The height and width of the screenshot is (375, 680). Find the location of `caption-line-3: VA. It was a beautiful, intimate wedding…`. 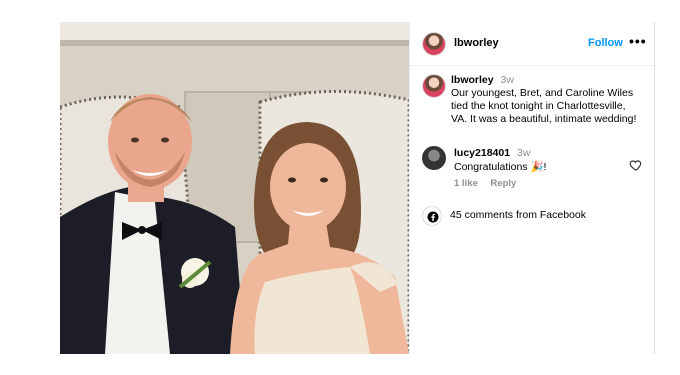

caption-line-3: VA. It was a beautiful, intimate wedding… is located at coordinates (544, 119).